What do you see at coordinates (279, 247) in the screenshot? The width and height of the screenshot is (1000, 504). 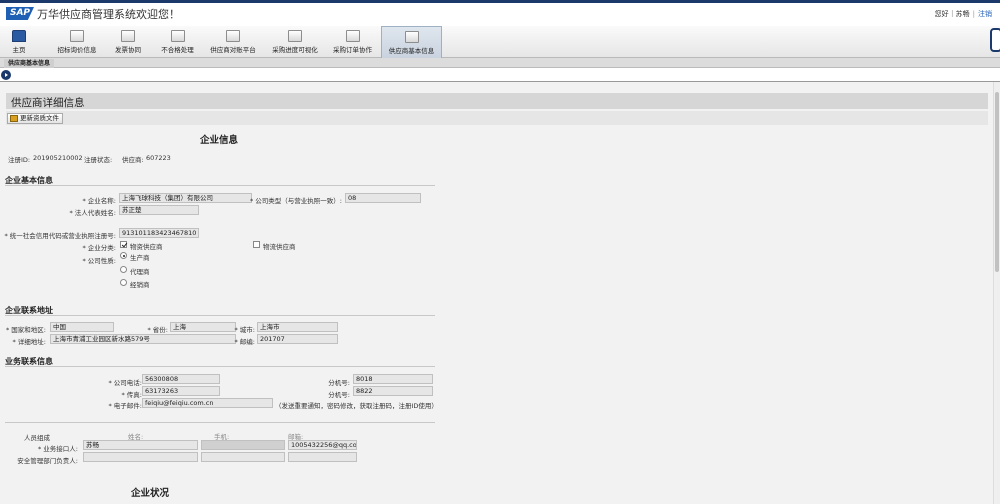 I see `category-logistics-label: 物流供应商` at bounding box center [279, 247].